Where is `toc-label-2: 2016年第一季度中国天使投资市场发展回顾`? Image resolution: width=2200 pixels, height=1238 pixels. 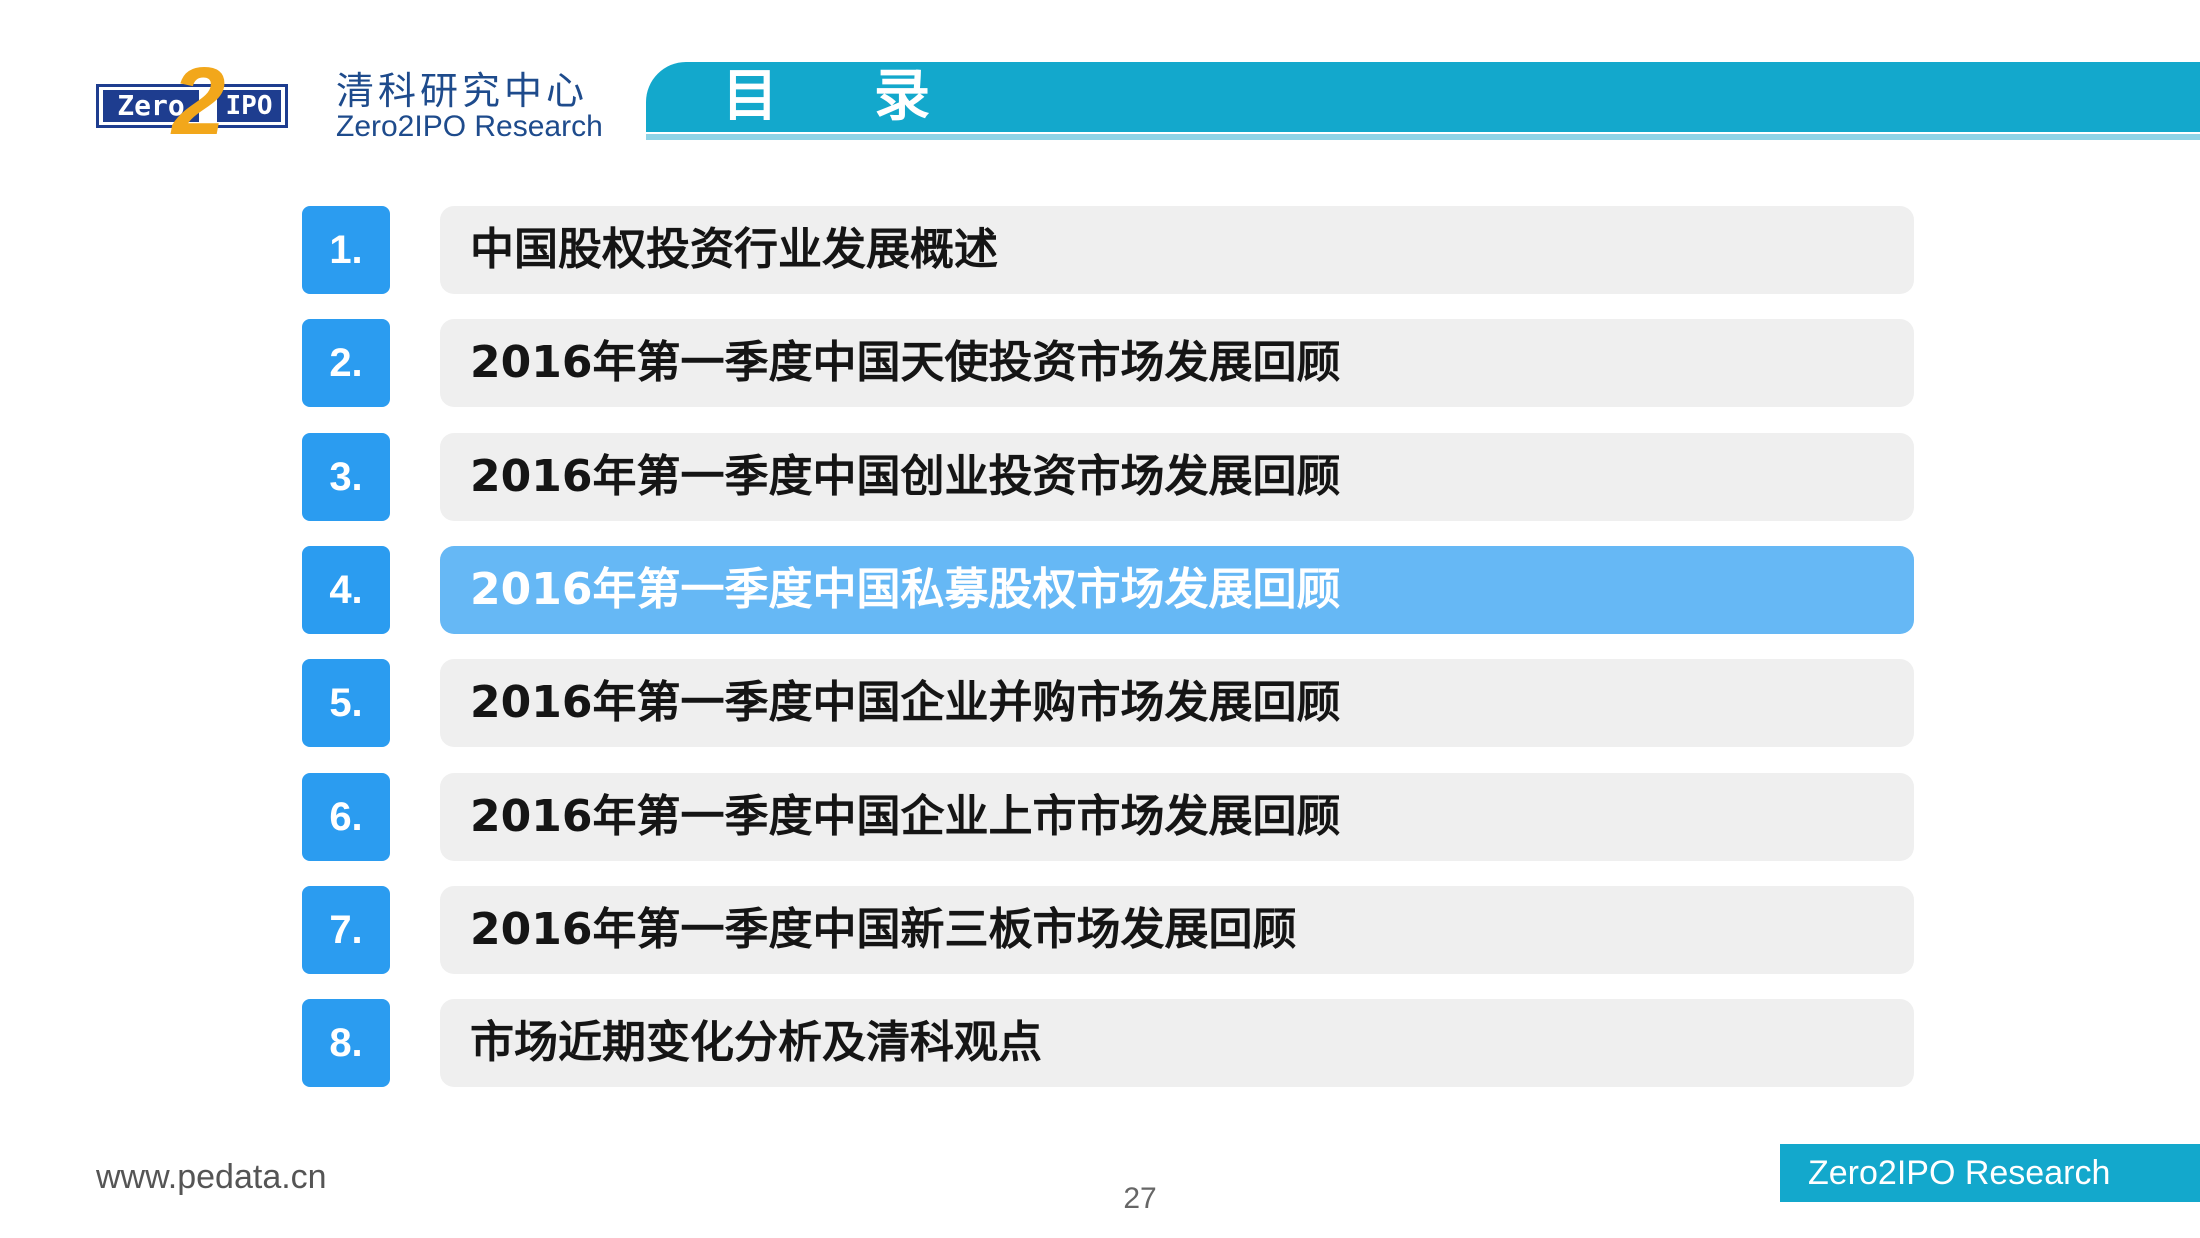 toc-label-2: 2016年第一季度中国天使投资市场发展回顾 is located at coordinates (1177, 363).